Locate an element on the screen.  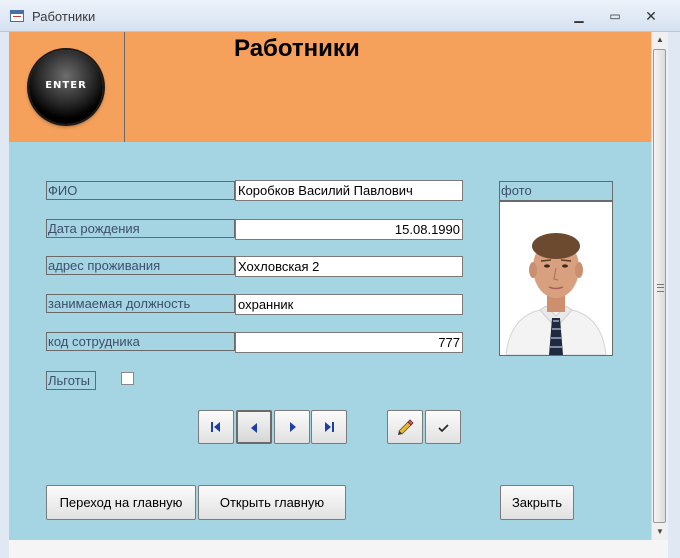
birth-date-label: Дата рождения is located at coordinates (140, 228).